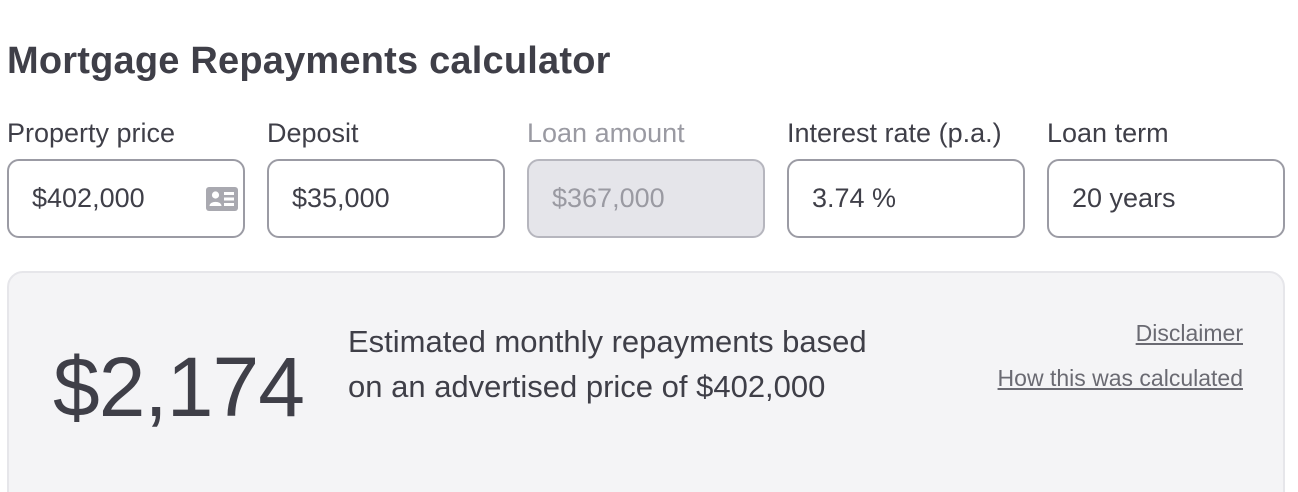  Describe the element at coordinates (179, 387) in the screenshot. I see `monthly-repayment-amount: $2,174` at that location.